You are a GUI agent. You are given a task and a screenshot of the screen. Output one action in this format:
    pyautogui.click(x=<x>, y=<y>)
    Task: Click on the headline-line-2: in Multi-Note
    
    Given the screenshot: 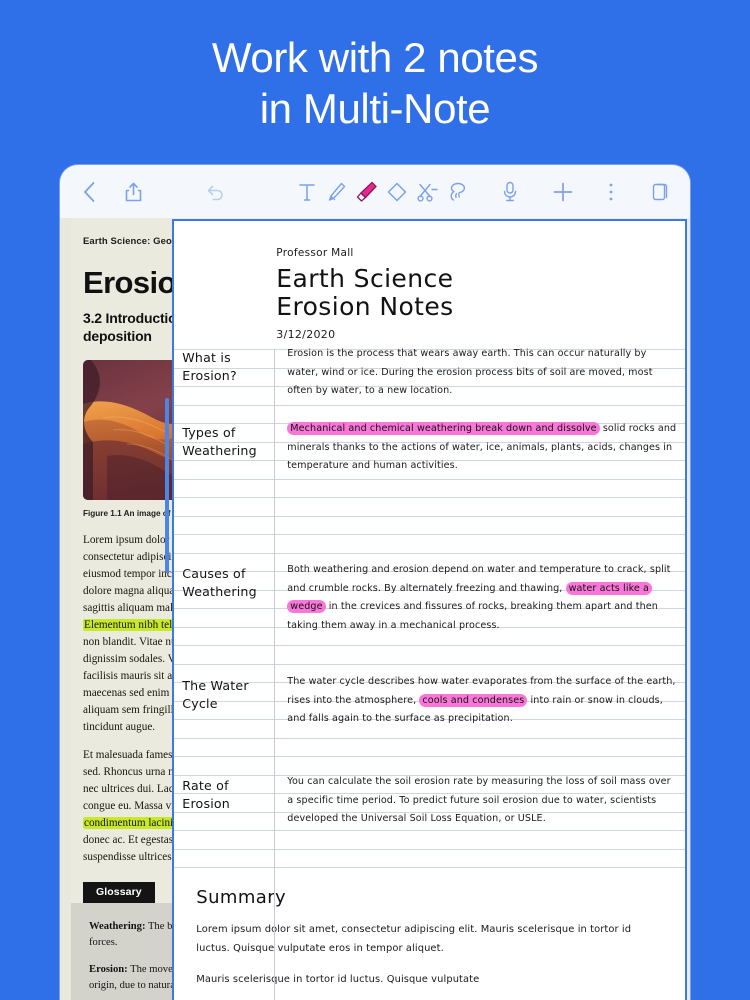 What is the action you would take?
    pyautogui.click(x=375, y=109)
    